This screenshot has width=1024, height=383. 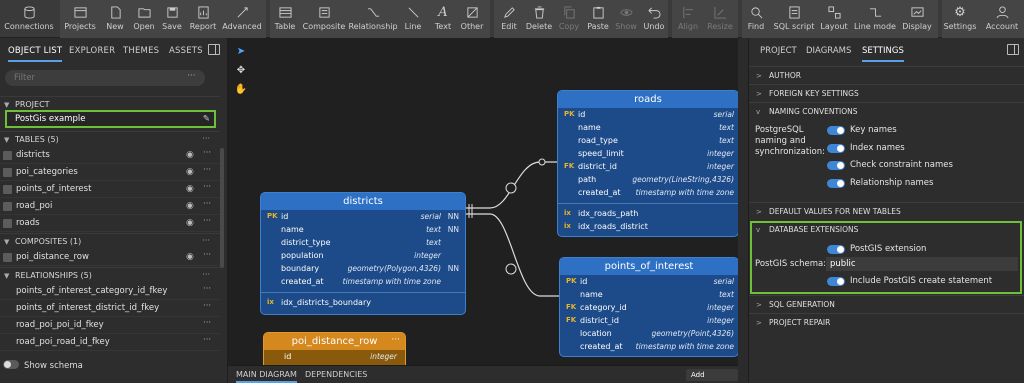 What do you see at coordinates (191, 76) in the screenshot?
I see `filter-more-icon: ···` at bounding box center [191, 76].